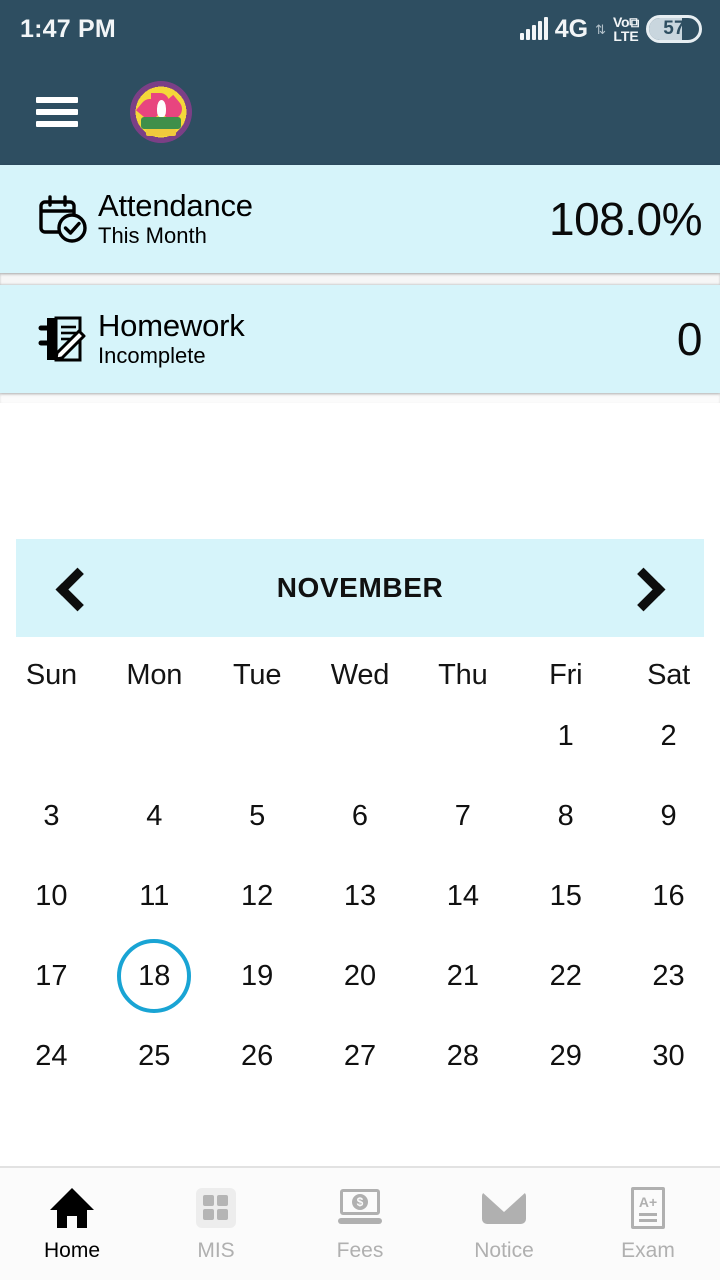  I want to click on battery-icon: 57, so click(674, 29).